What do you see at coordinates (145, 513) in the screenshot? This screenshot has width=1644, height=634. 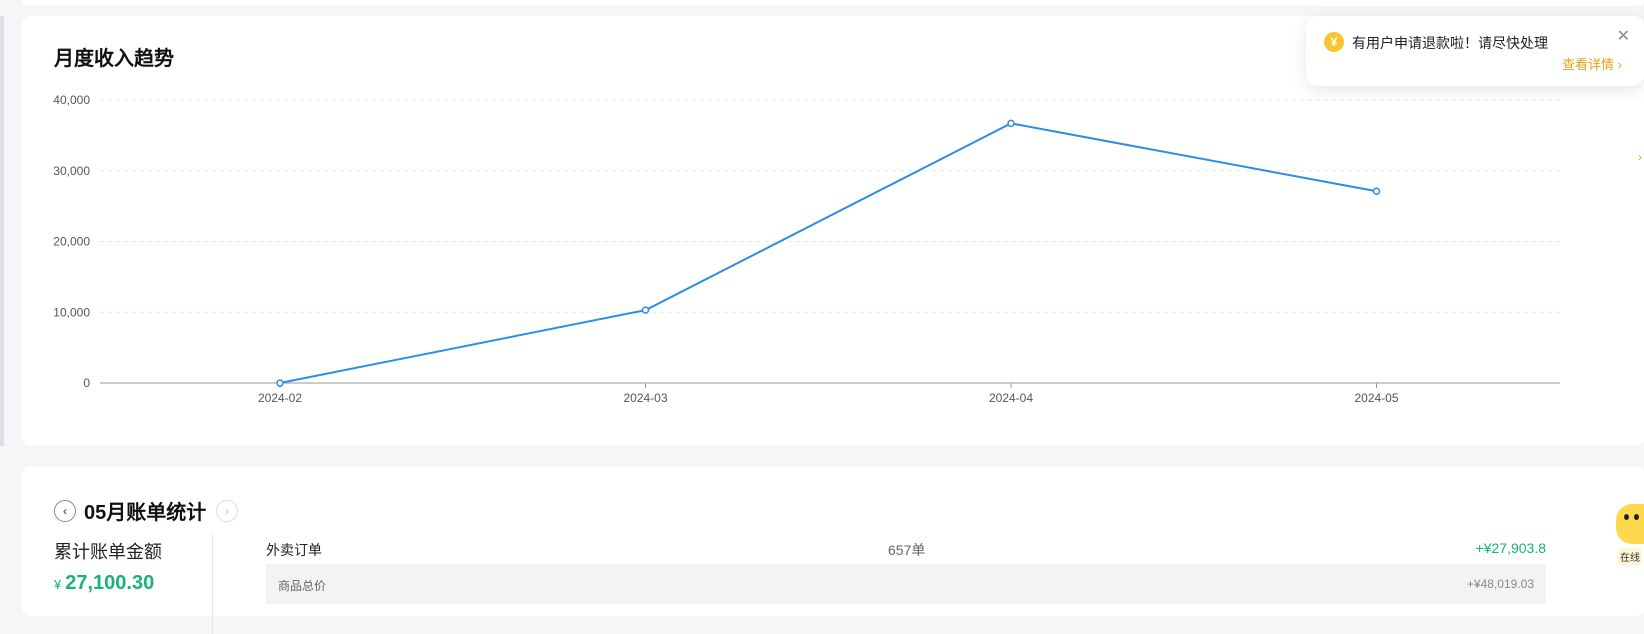 I see `bill-title: 05月账单统计` at bounding box center [145, 513].